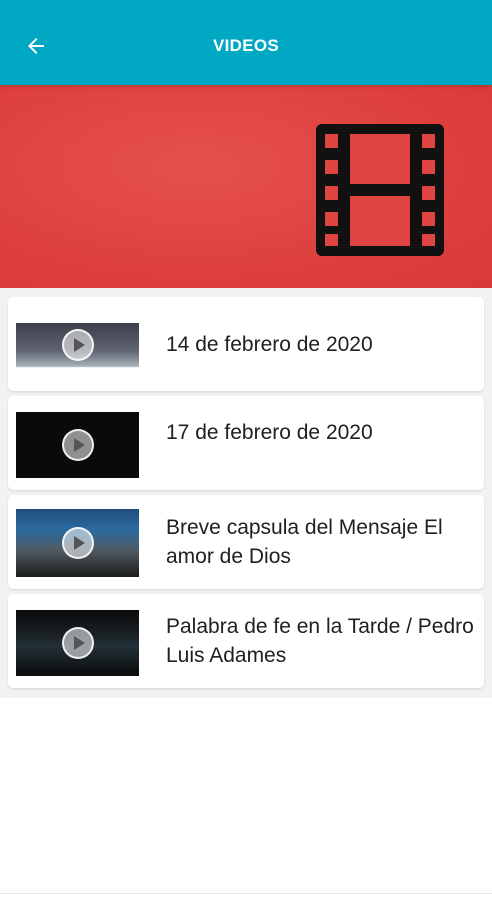 Image resolution: width=492 pixels, height=900 pixels. I want to click on film-strip-icon, so click(380, 190).